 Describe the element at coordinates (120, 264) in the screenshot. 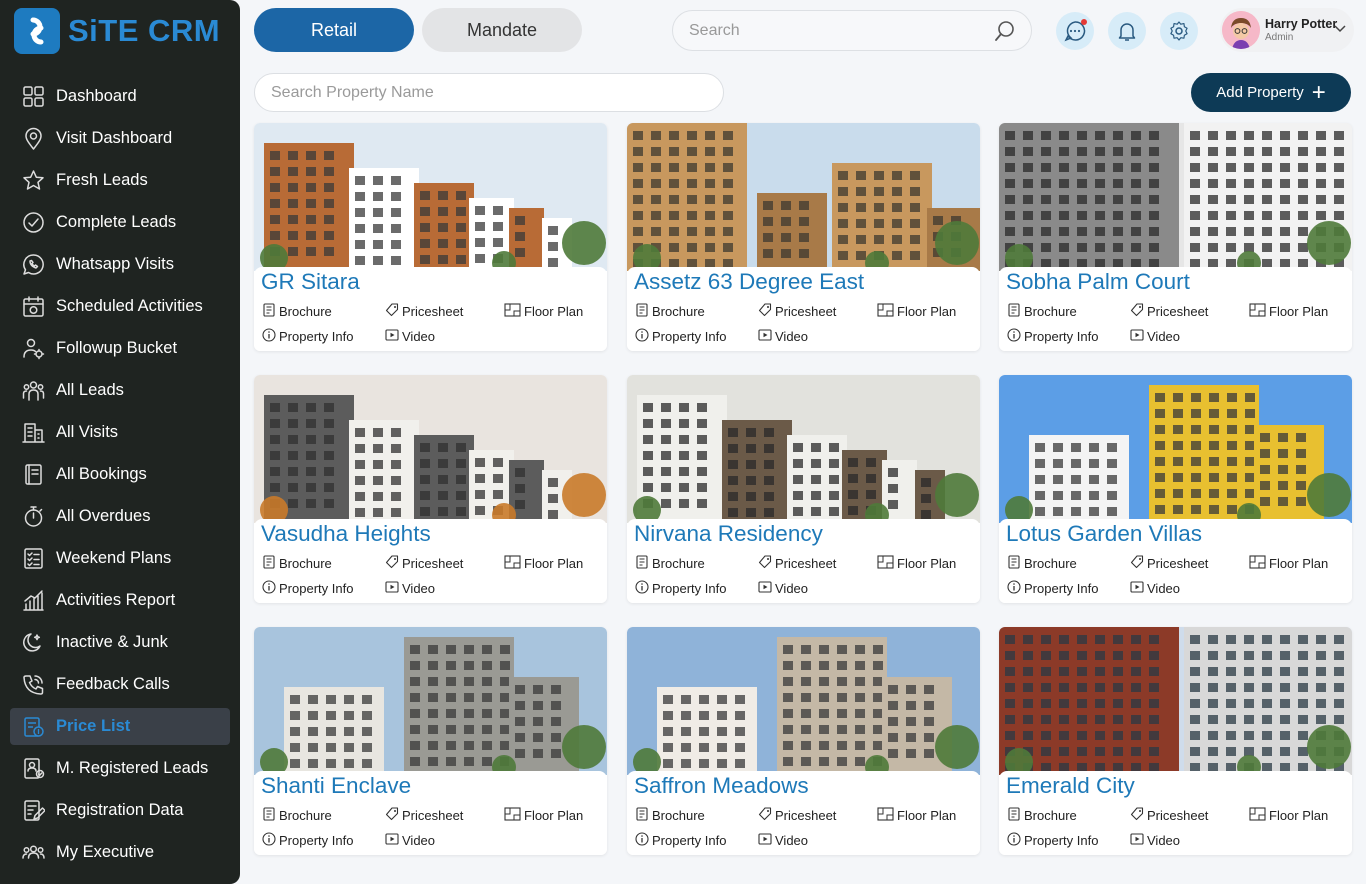

I see `sidebar-item-whatsapp-visits: Whatsapp Visits` at that location.